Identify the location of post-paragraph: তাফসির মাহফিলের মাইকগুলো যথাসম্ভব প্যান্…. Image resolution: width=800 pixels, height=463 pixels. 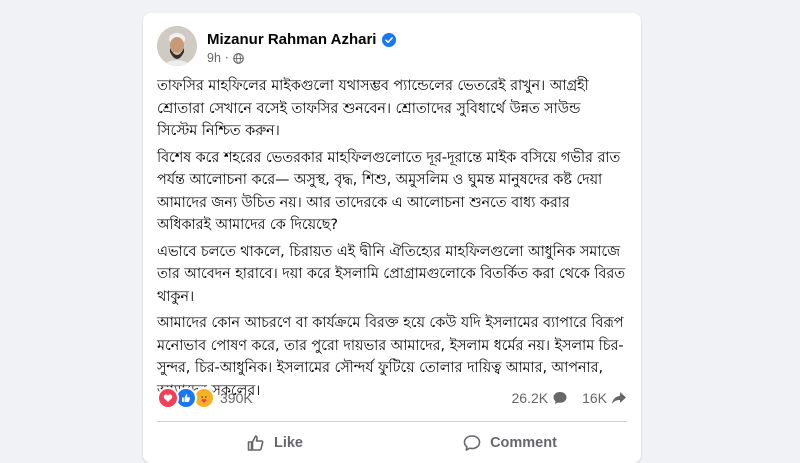
(373, 108).